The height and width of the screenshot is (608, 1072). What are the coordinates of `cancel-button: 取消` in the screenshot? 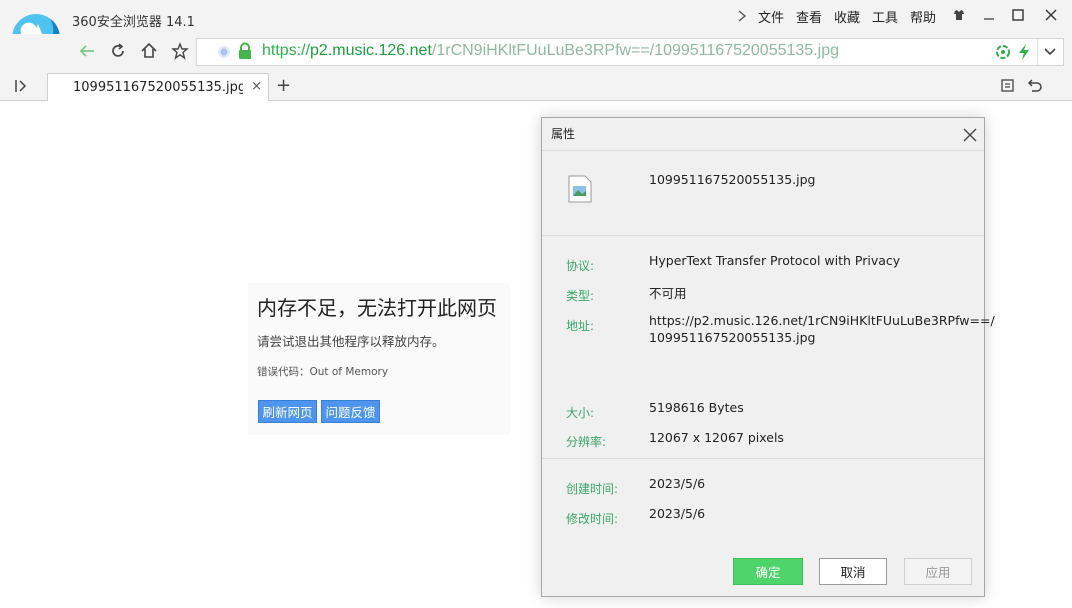 It's located at (853, 571).